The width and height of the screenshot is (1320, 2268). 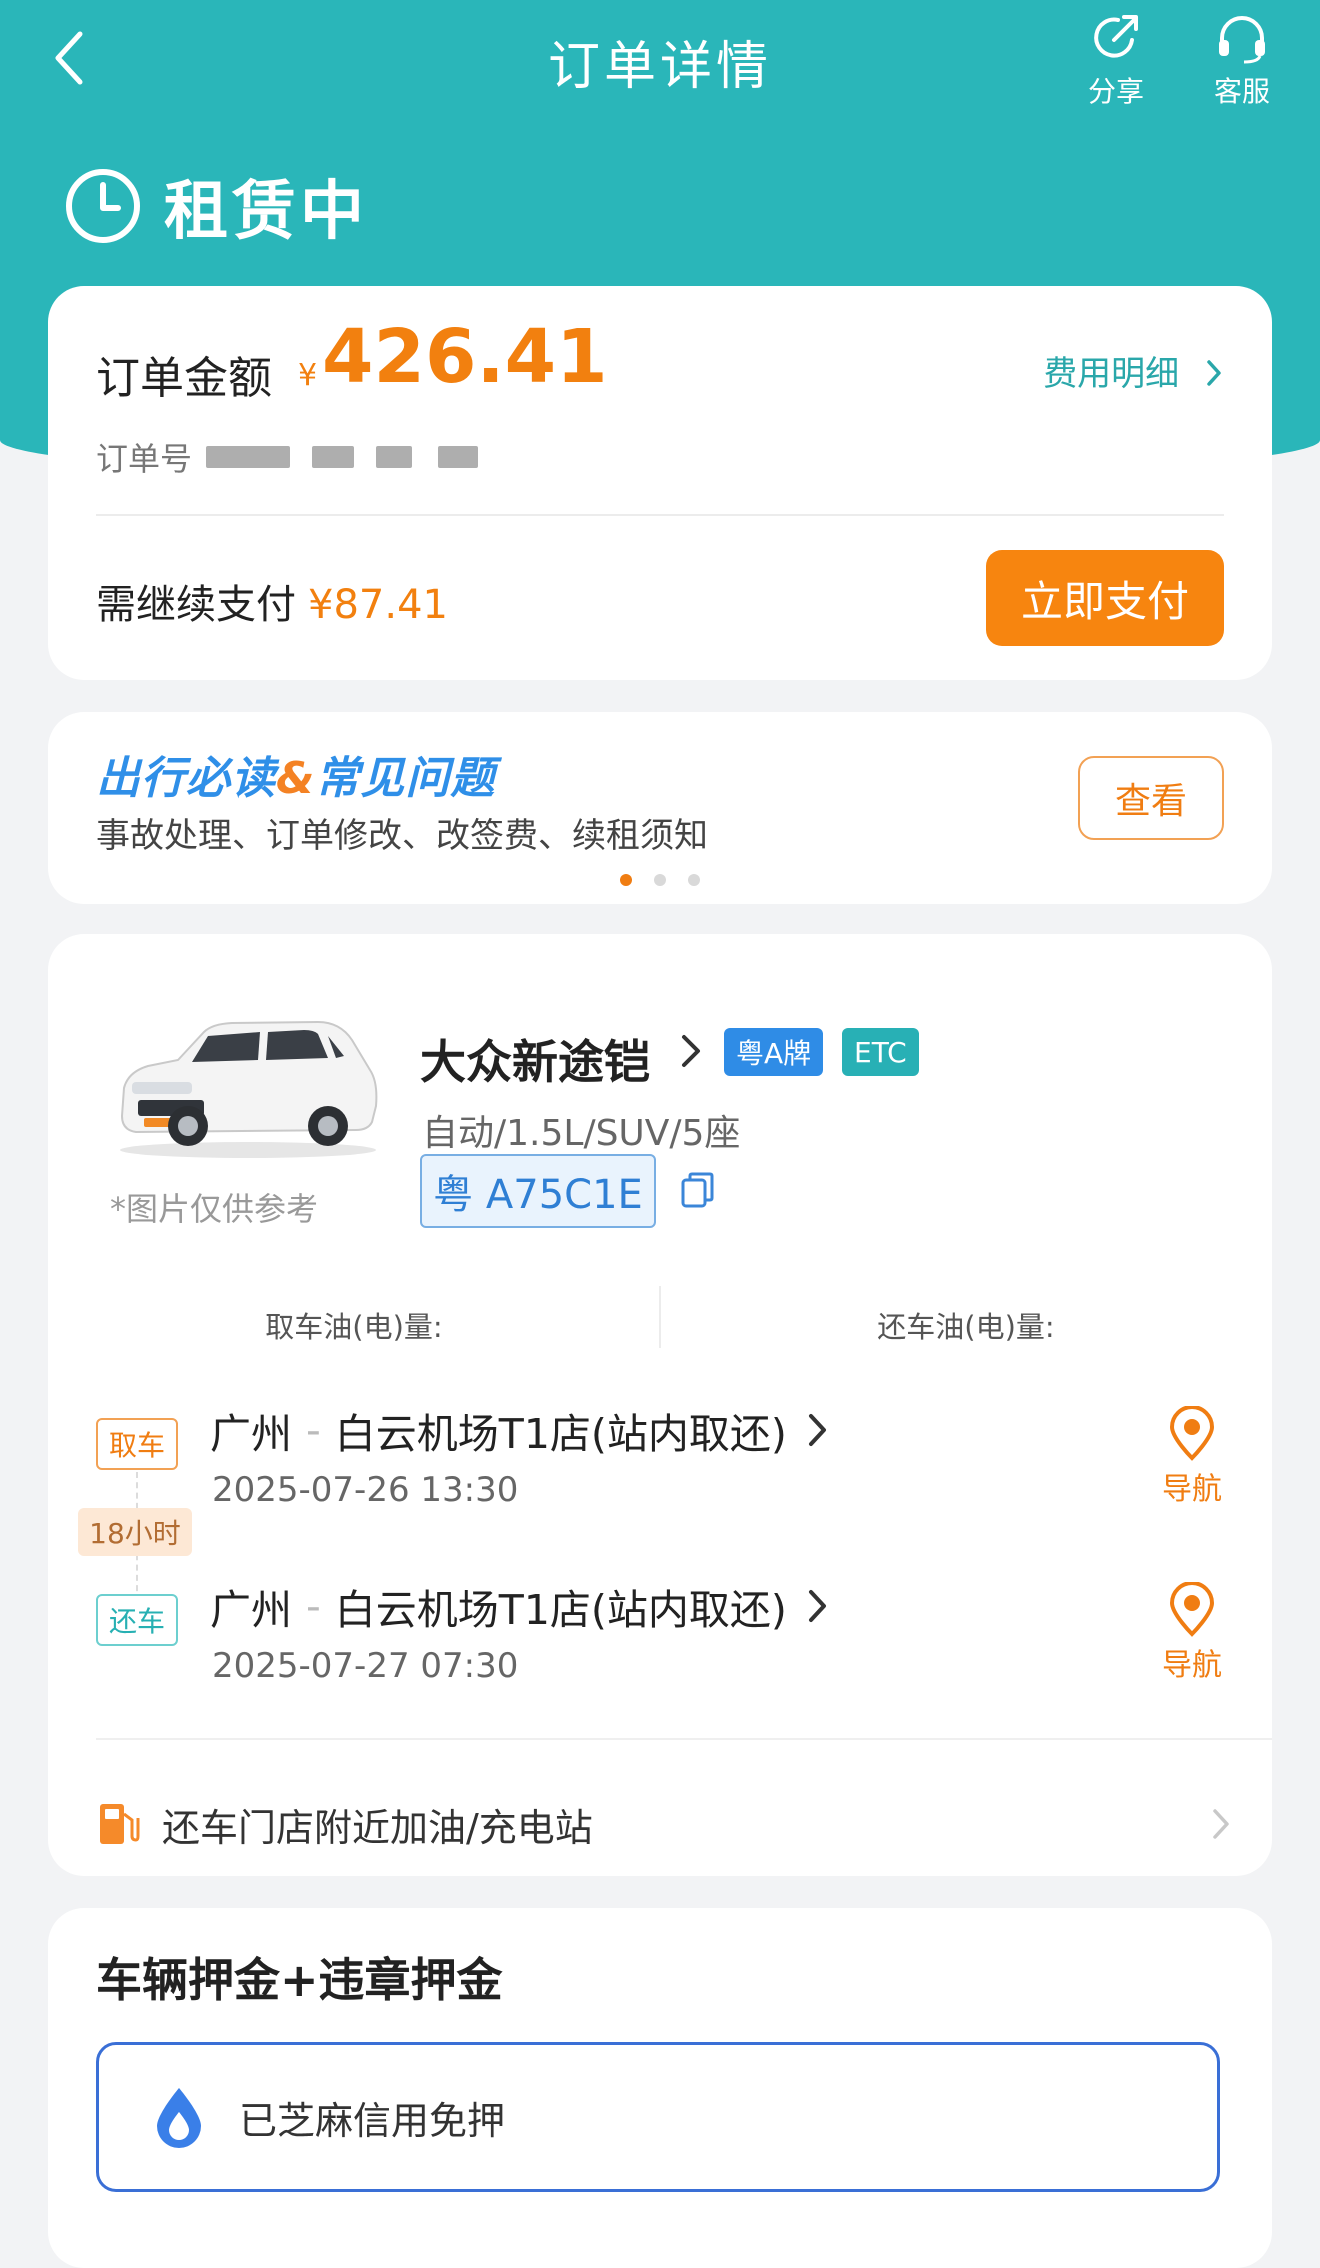 What do you see at coordinates (560, 1610) in the screenshot?
I see `return-store: 白云机场T1店(站内取还)` at bounding box center [560, 1610].